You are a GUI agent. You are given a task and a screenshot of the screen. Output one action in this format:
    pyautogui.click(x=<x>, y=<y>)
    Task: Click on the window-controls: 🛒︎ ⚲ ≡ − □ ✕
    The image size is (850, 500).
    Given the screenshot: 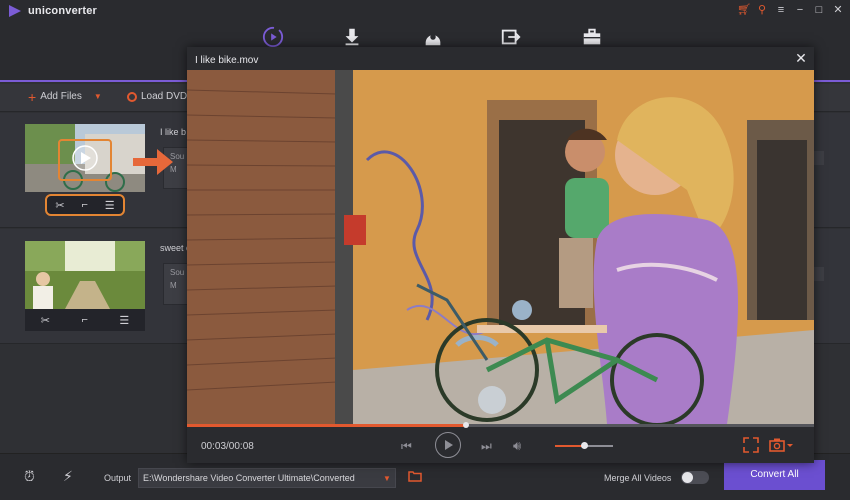 What is the action you would take?
    pyautogui.click(x=790, y=10)
    